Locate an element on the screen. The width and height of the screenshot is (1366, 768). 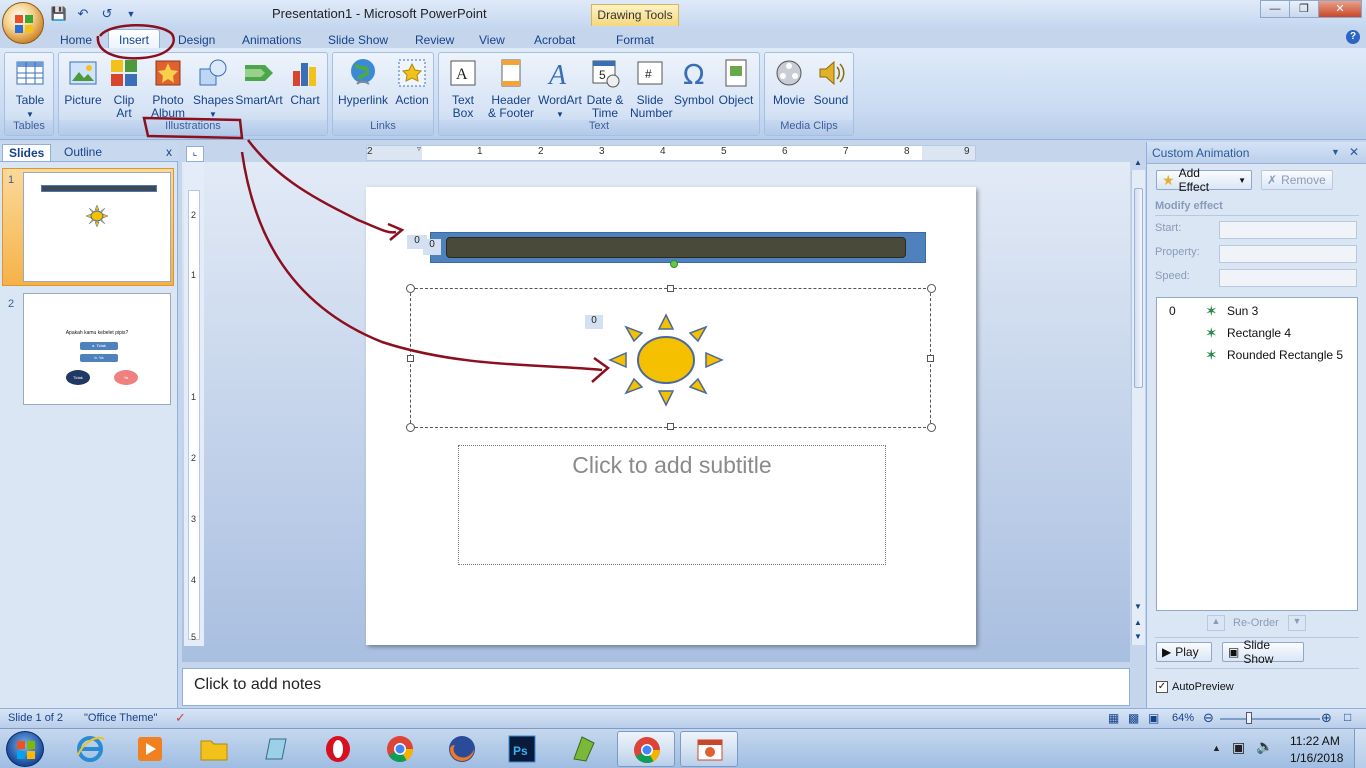
clock-date: 1/16/2018 is located at coordinates (1316, 758).